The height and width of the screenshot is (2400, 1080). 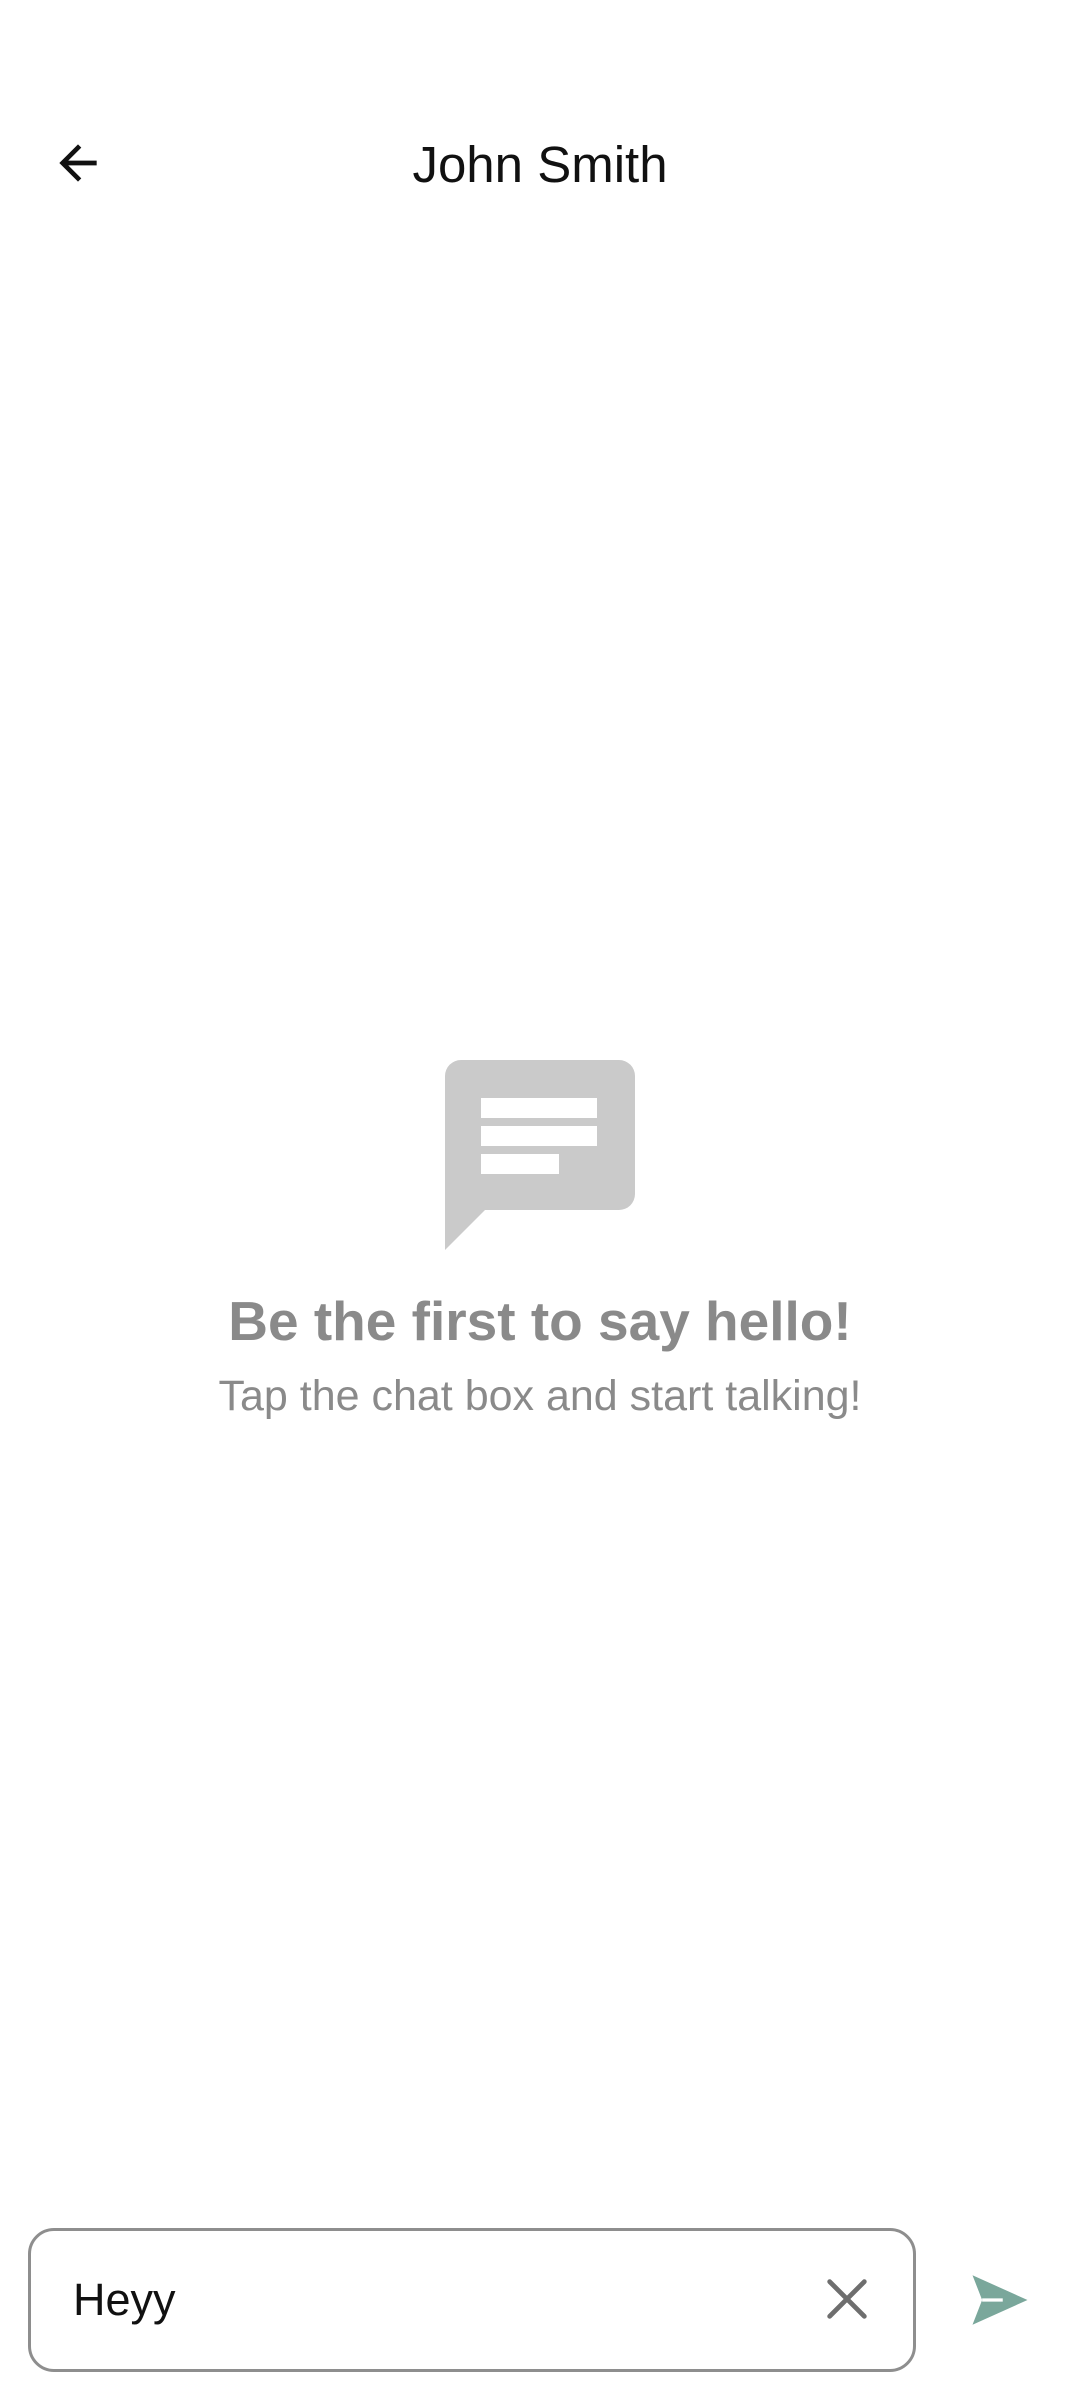 I want to click on app-bar: John Smith, so click(x=540, y=120).